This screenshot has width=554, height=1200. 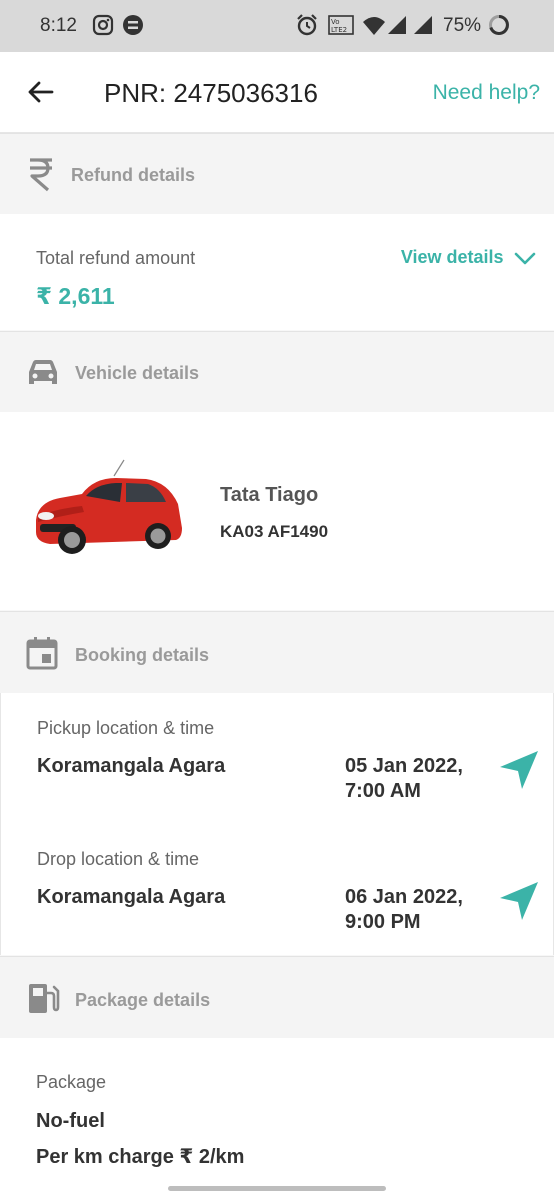 I want to click on booking-section-label: Booking details, so click(x=142, y=655).